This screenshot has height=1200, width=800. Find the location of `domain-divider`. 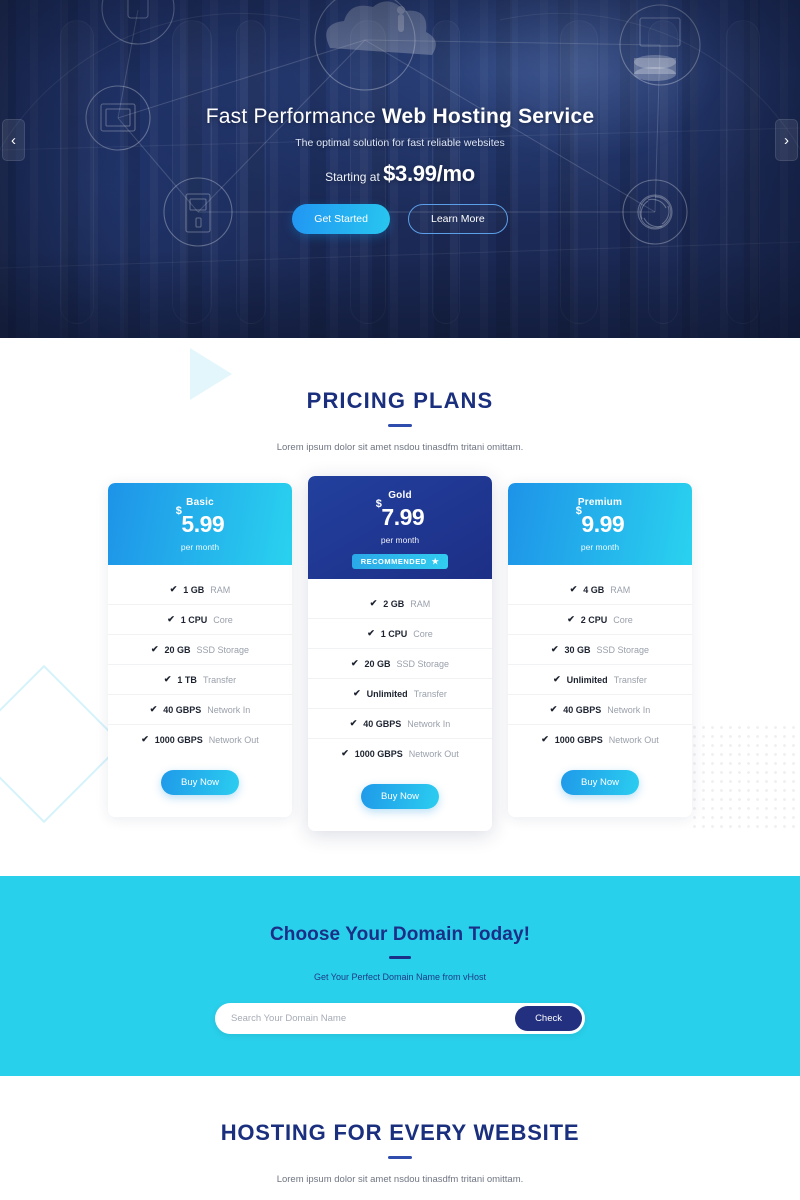

domain-divider is located at coordinates (400, 957).